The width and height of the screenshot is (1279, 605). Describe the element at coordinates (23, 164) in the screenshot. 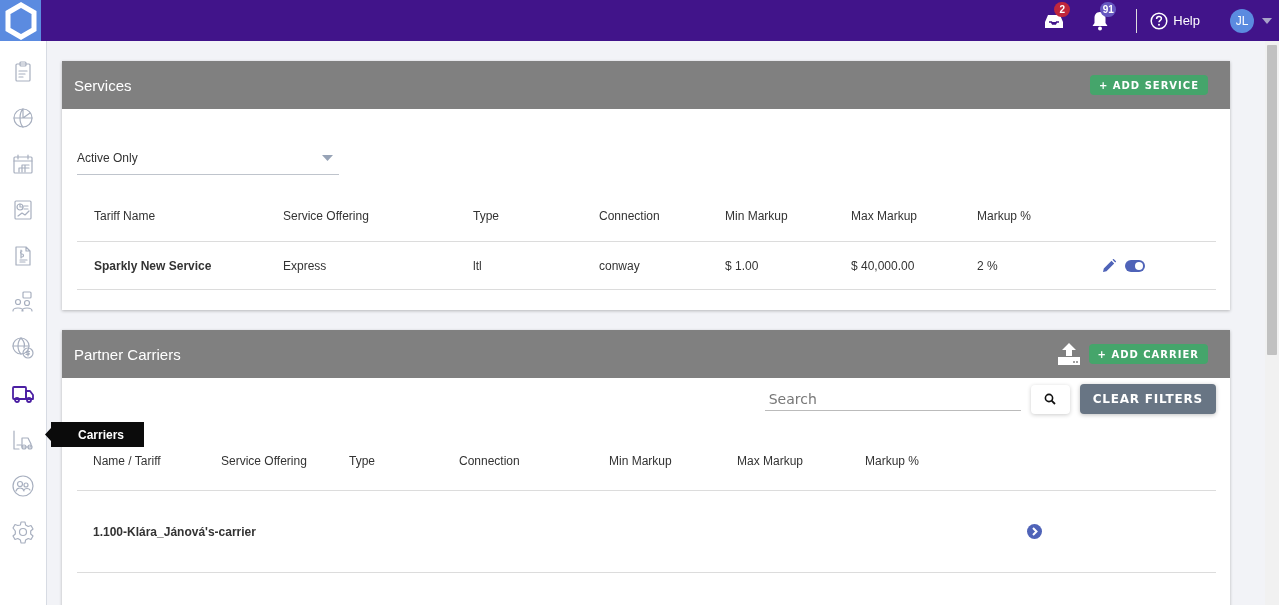

I see `calendar-icon` at that location.